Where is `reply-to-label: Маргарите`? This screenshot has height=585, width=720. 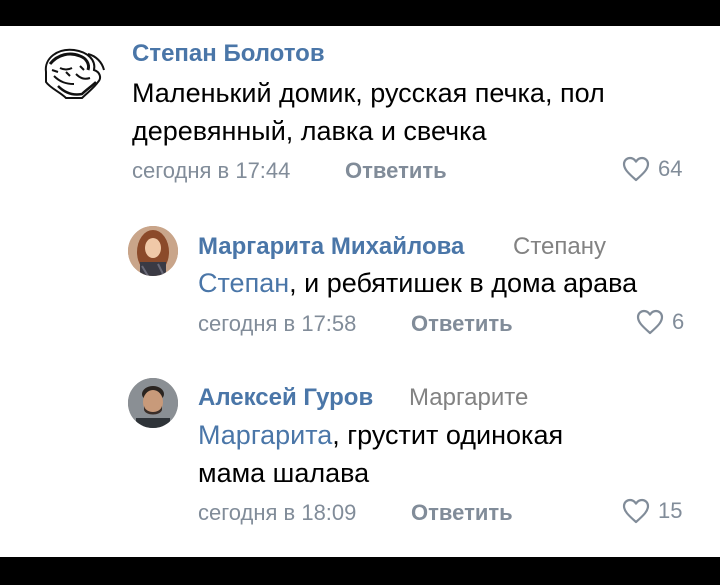
reply-to-label: Маргарите is located at coordinates (468, 398).